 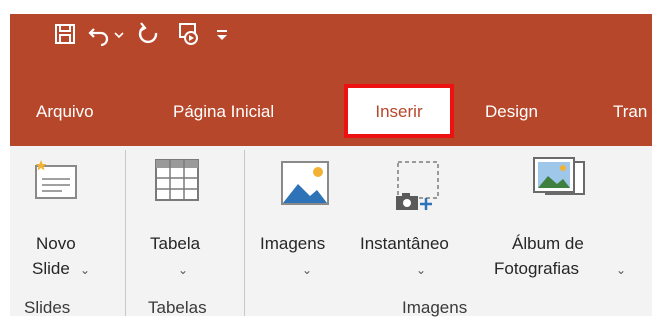 What do you see at coordinates (537, 268) in the screenshot?
I see `photo-album-label-2: Fotografias` at bounding box center [537, 268].